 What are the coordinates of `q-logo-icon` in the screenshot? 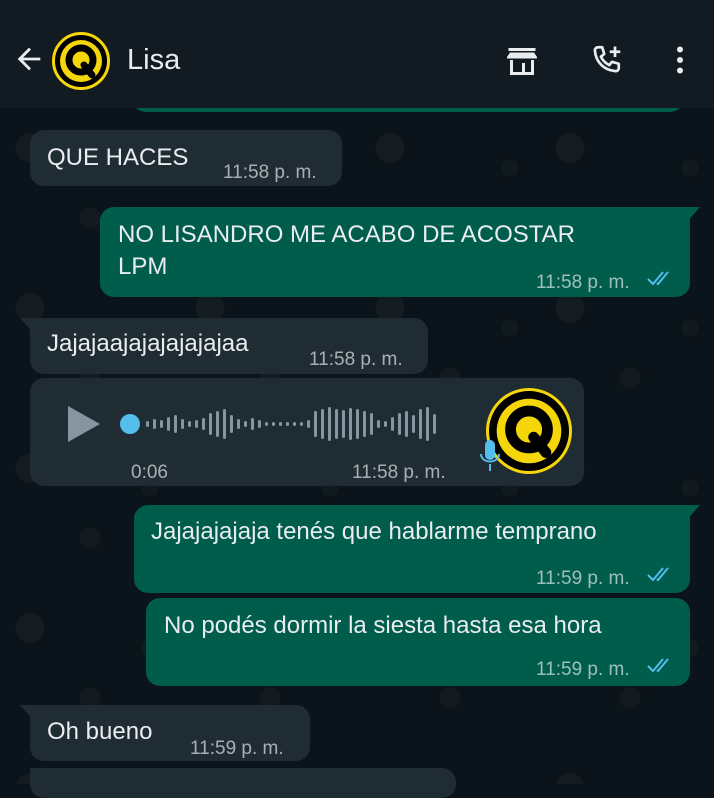 It's located at (81, 61).